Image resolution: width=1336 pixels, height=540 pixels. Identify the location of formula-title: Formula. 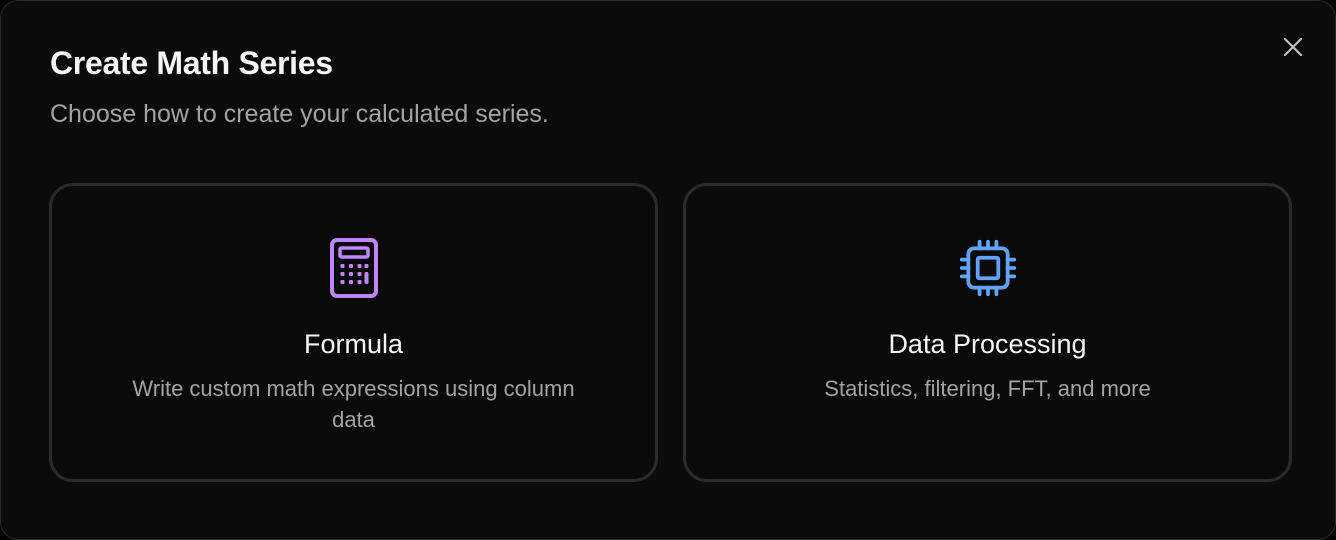
(353, 344).